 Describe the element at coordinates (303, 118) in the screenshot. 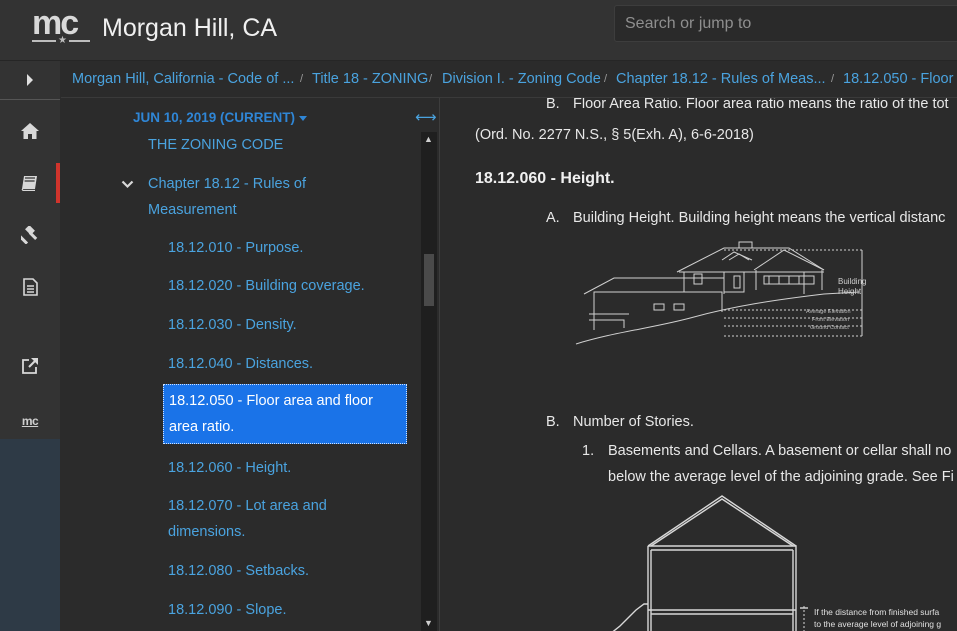

I see `caret-down-icon` at that location.